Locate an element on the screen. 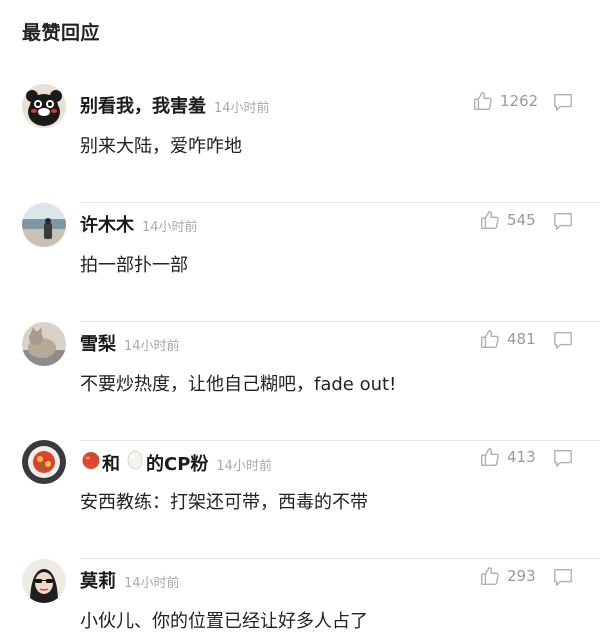 The height and width of the screenshot is (633, 600). like-button: 413 is located at coordinates (507, 457).